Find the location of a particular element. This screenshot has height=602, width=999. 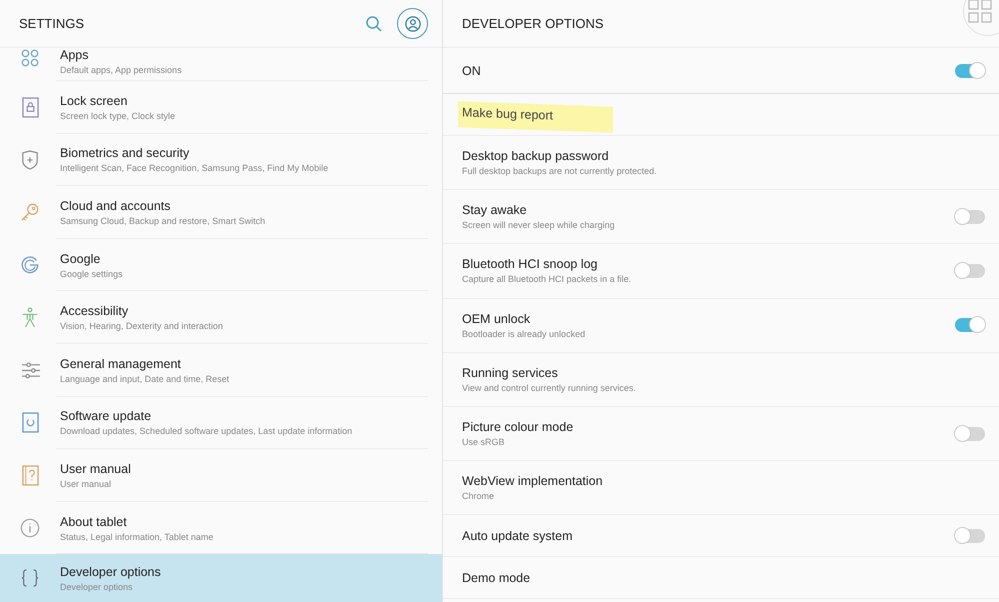

item-subtitle: Download updates, Scheduled software updates, Last update information is located at coordinates (207, 431).